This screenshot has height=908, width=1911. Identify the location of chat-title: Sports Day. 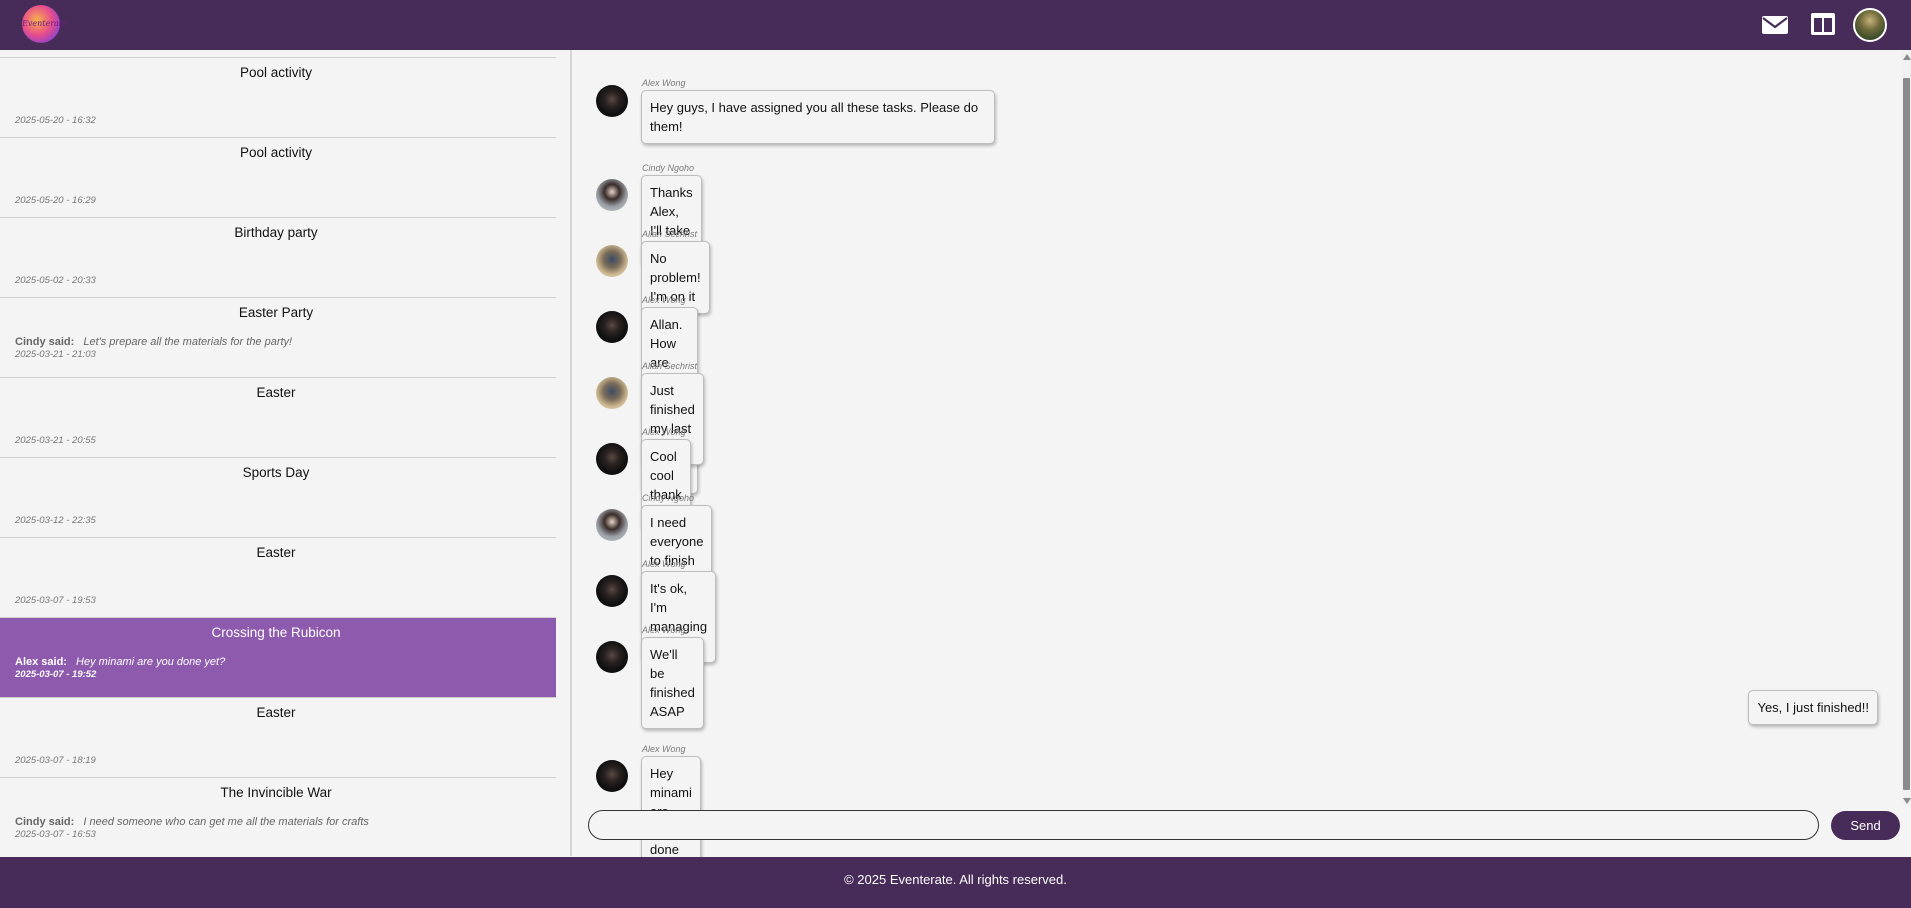
(276, 472).